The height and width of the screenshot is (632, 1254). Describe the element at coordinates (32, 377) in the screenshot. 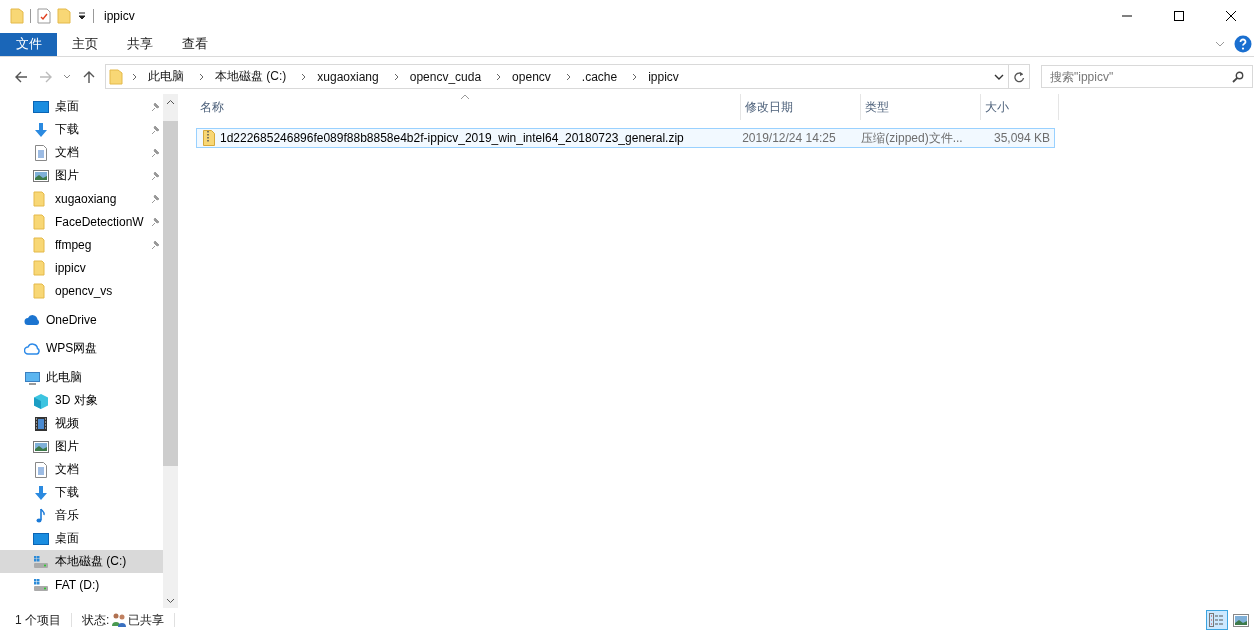

I see `monitor-icon` at that location.